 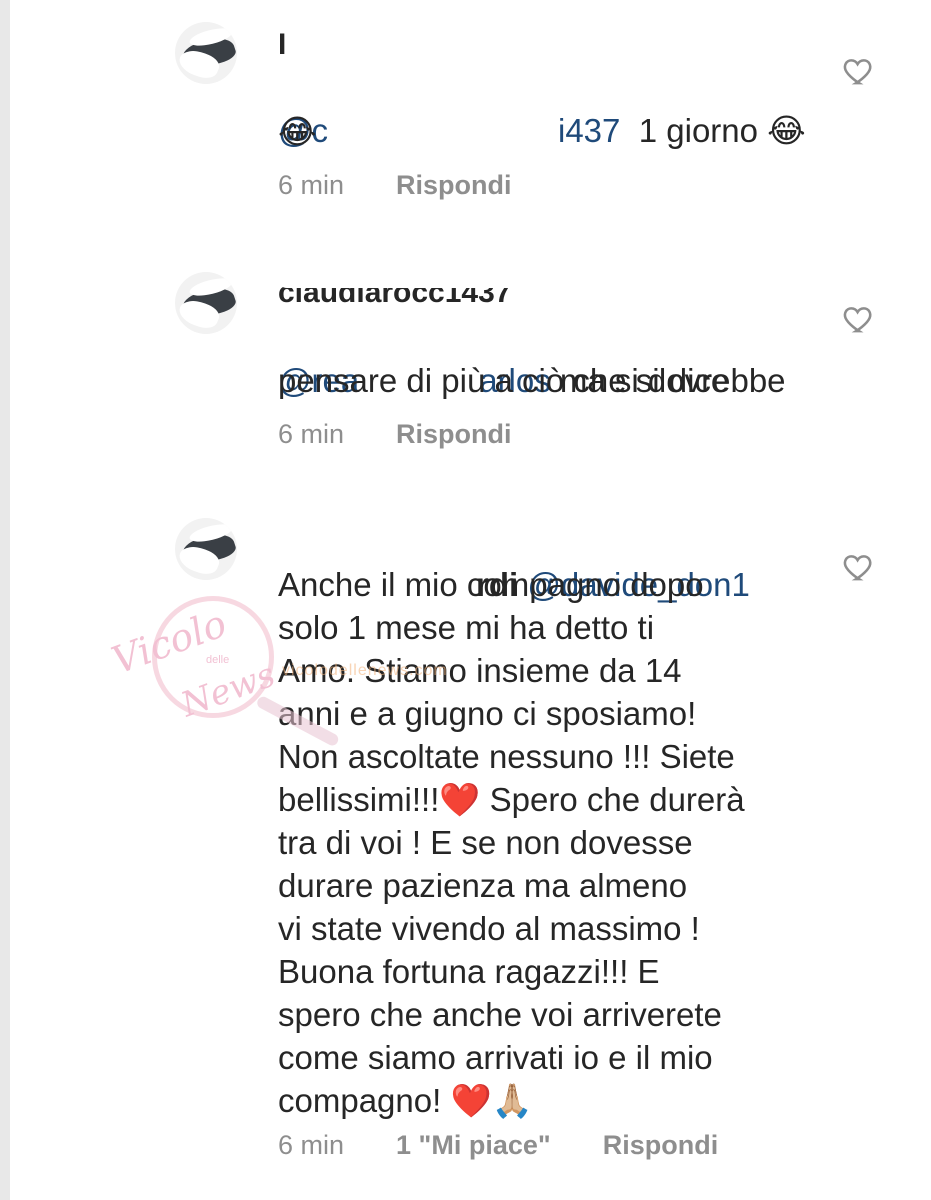 I want to click on mention-link-tail: i437, so click(x=589, y=130).